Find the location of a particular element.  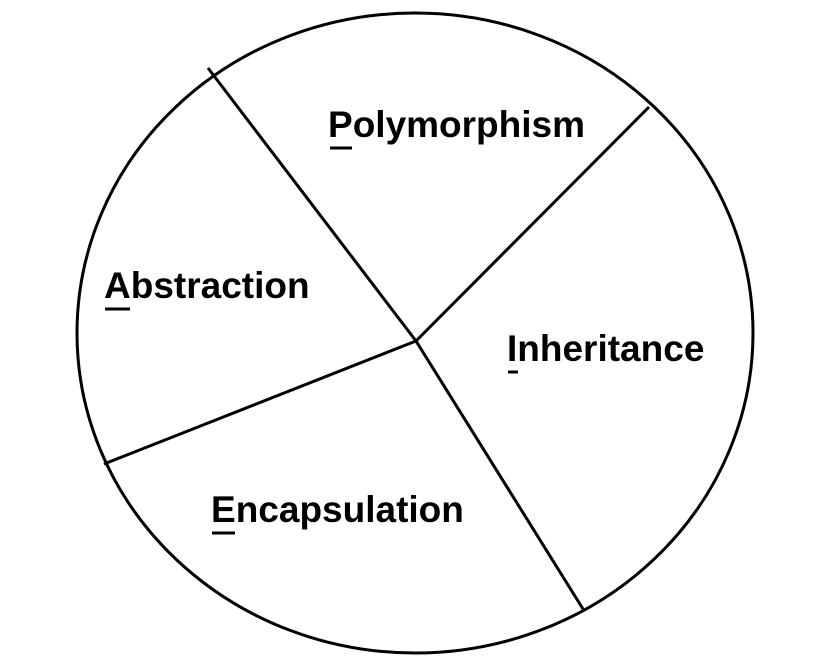

segment-label-polymorphism: Polymorphism is located at coordinates (456, 124).